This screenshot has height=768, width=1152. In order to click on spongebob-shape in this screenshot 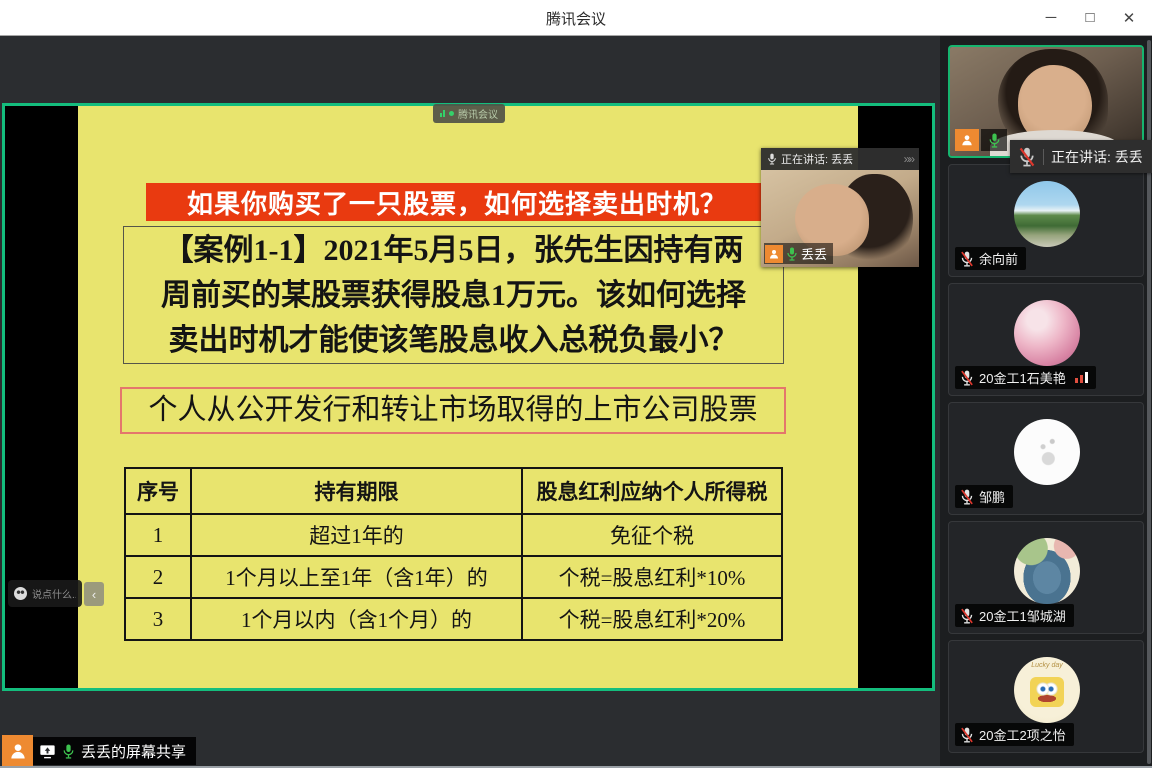, I will do `click(1047, 692)`.